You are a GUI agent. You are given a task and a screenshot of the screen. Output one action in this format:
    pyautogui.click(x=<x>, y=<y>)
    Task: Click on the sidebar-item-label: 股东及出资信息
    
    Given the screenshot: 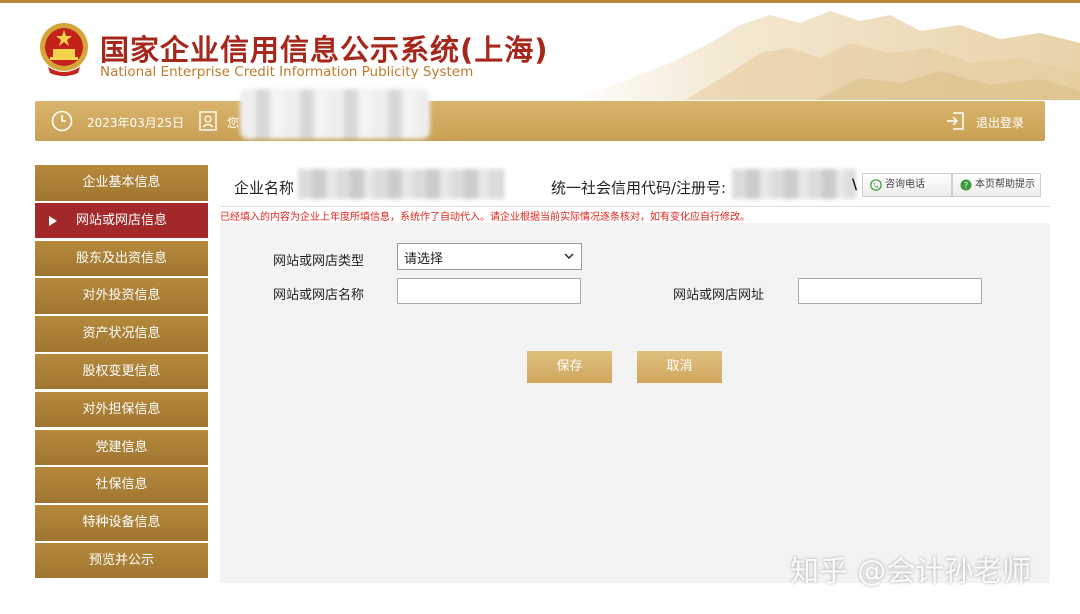 What is the action you would take?
    pyautogui.click(x=121, y=258)
    